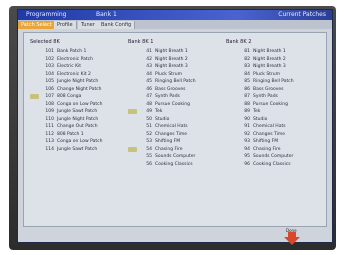  I want to click on patch-number: 56, so click(149, 164).